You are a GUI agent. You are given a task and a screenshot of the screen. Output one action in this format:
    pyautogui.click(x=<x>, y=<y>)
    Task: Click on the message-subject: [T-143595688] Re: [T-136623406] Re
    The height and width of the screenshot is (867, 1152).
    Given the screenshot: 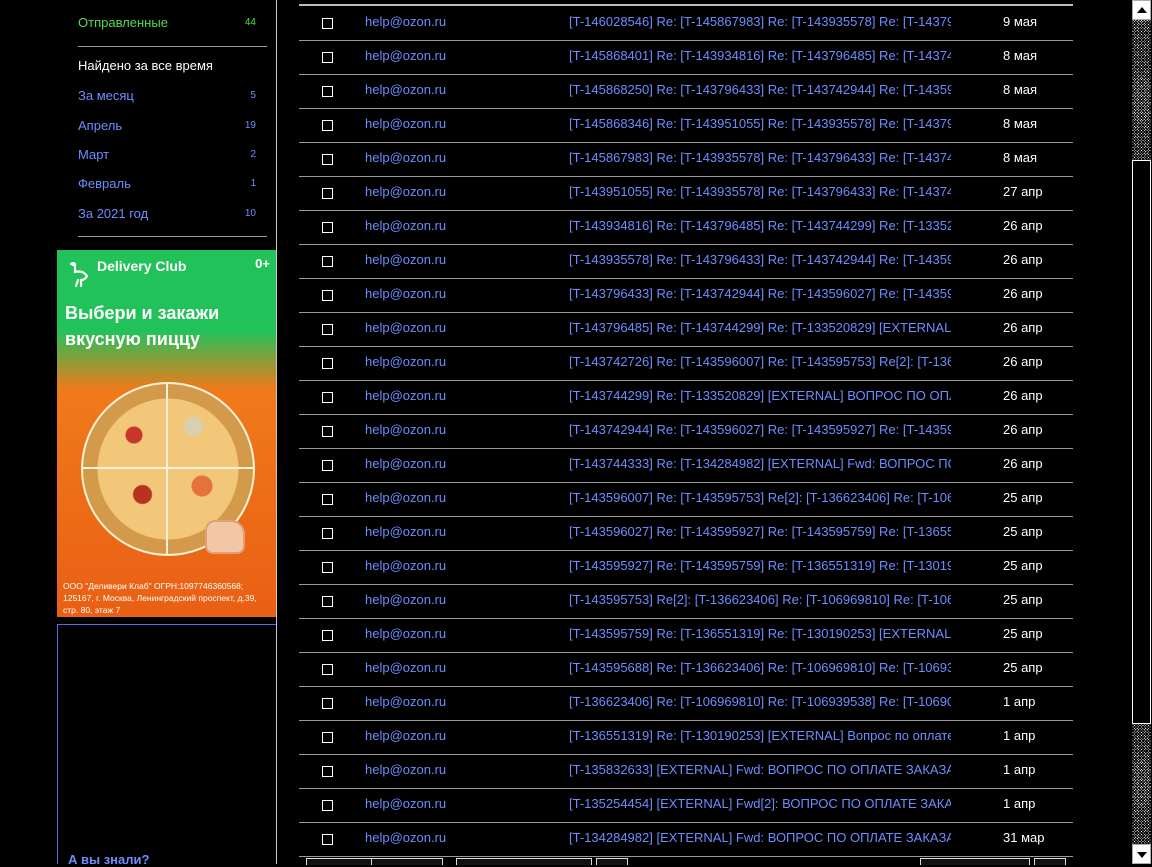 What is the action you would take?
    pyautogui.click(x=760, y=667)
    